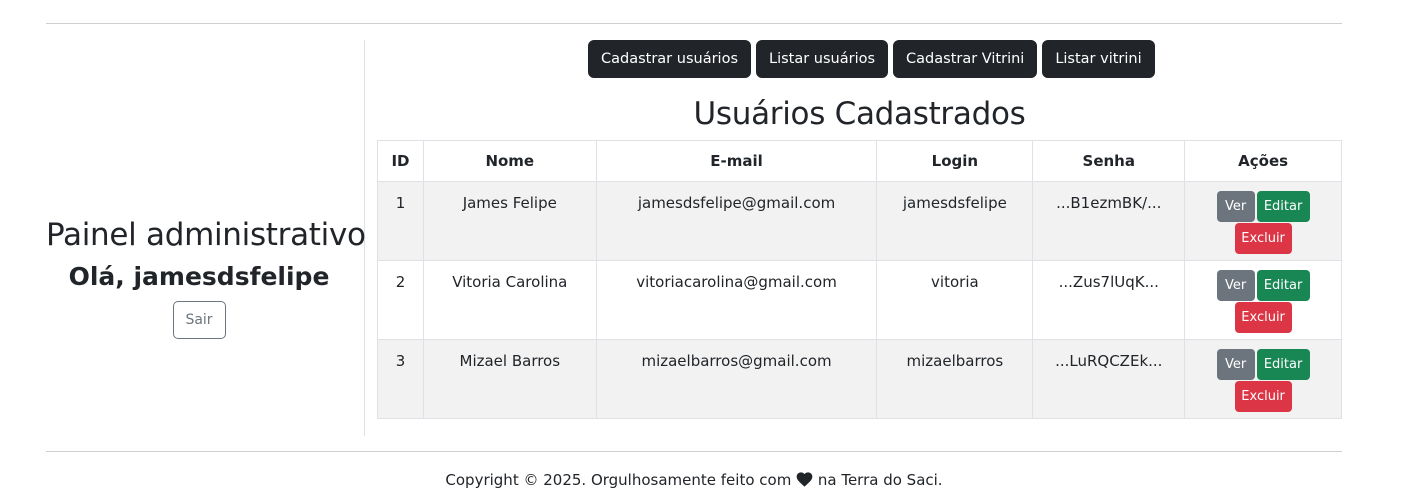  What do you see at coordinates (509, 161) in the screenshot?
I see `column-header-name: Nome` at bounding box center [509, 161].